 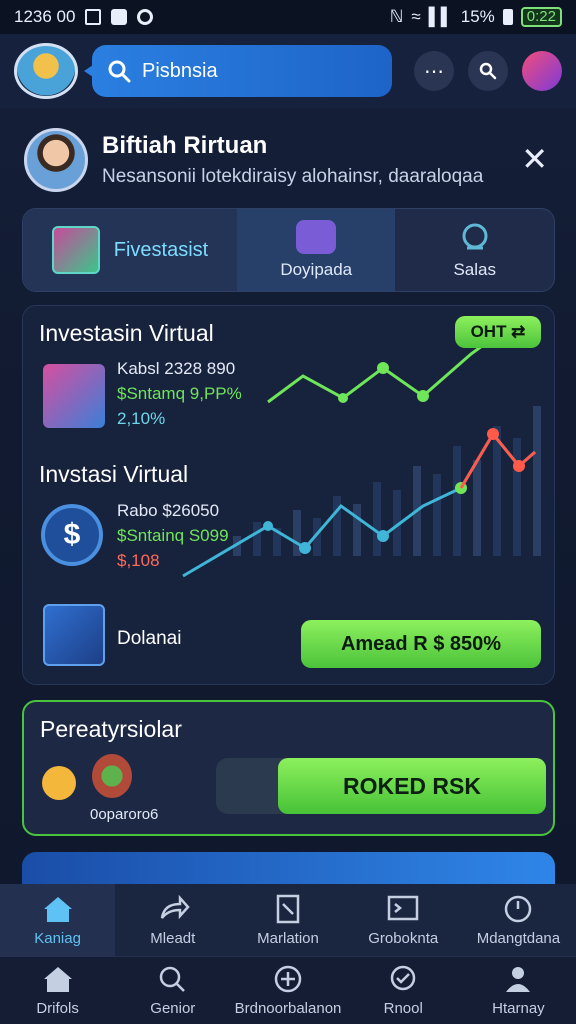 I want to click on dollar-coin-icon: $, so click(x=72, y=535).